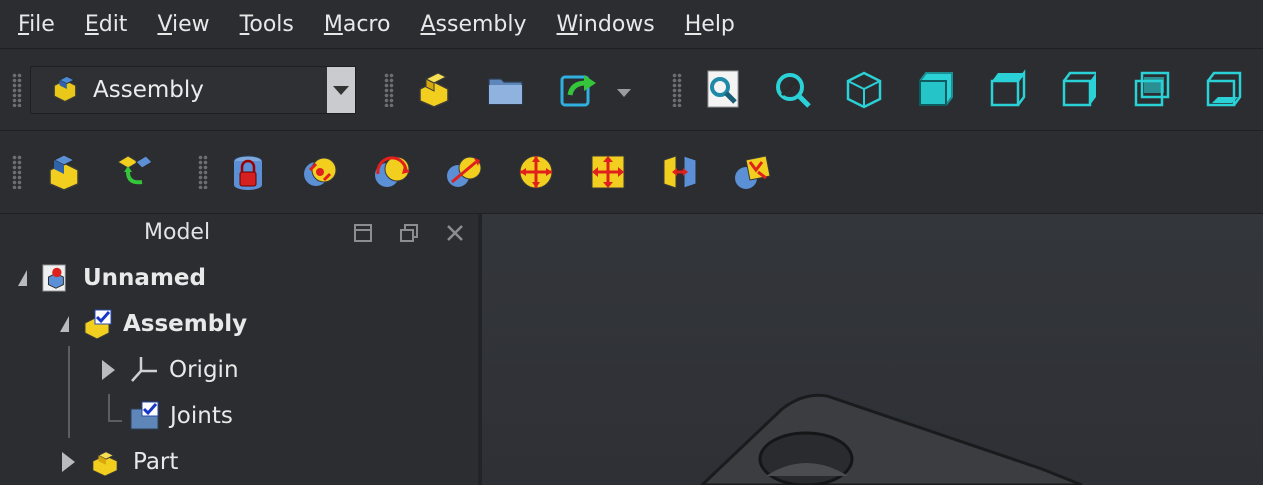  What do you see at coordinates (891, 439) in the screenshot?
I see `model-part-shape` at bounding box center [891, 439].